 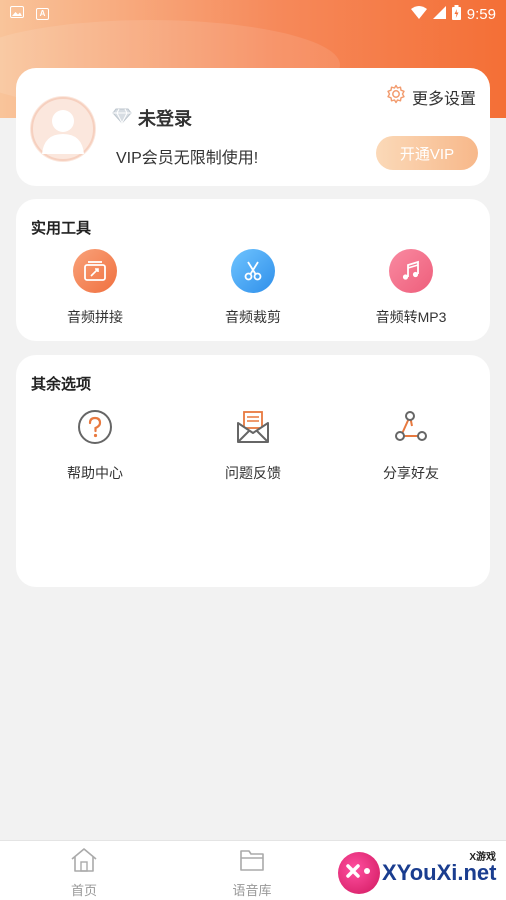 I want to click on tool-audio-to-mp3: 音频转MP3, so click(x=411, y=288).